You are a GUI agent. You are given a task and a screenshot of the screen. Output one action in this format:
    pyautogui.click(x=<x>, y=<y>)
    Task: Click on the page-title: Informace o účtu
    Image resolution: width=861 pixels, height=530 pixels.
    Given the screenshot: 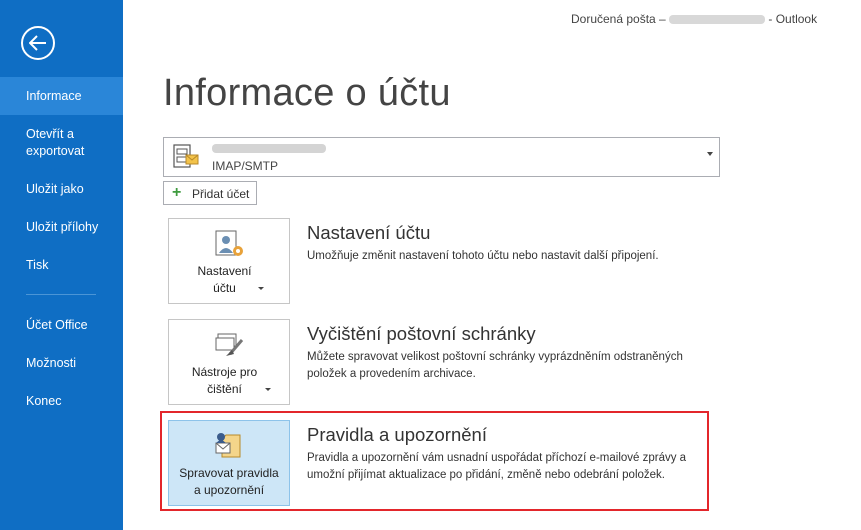 What is the action you would take?
    pyautogui.click(x=307, y=93)
    